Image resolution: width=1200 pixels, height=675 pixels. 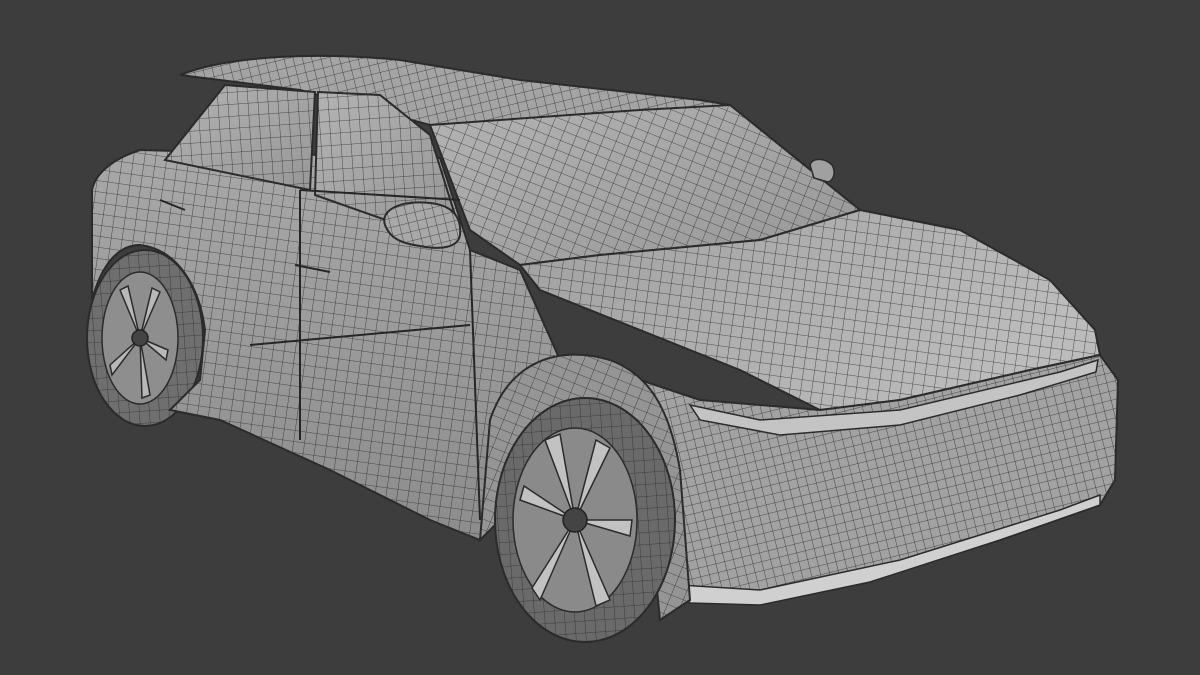 I want to click on rear-hub-icon, so click(x=140, y=338).